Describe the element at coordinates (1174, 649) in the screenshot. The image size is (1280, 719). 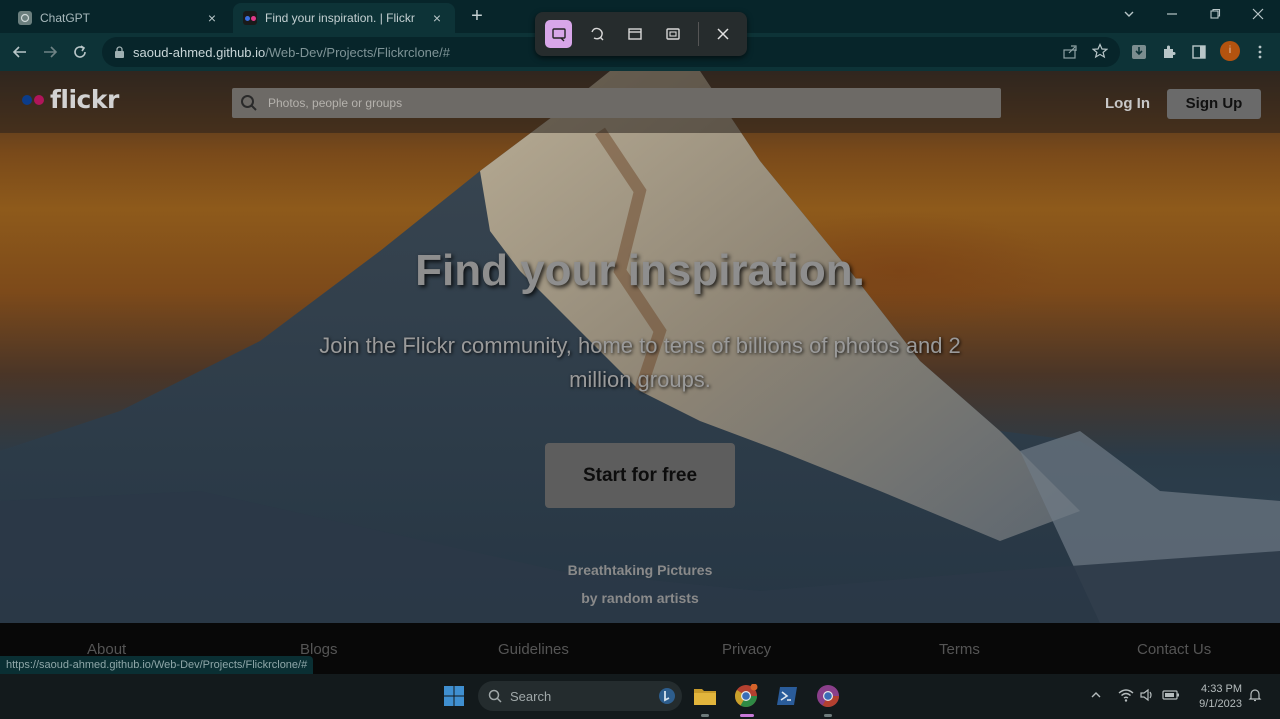
I see `footer-link-contact: Contact Us` at that location.